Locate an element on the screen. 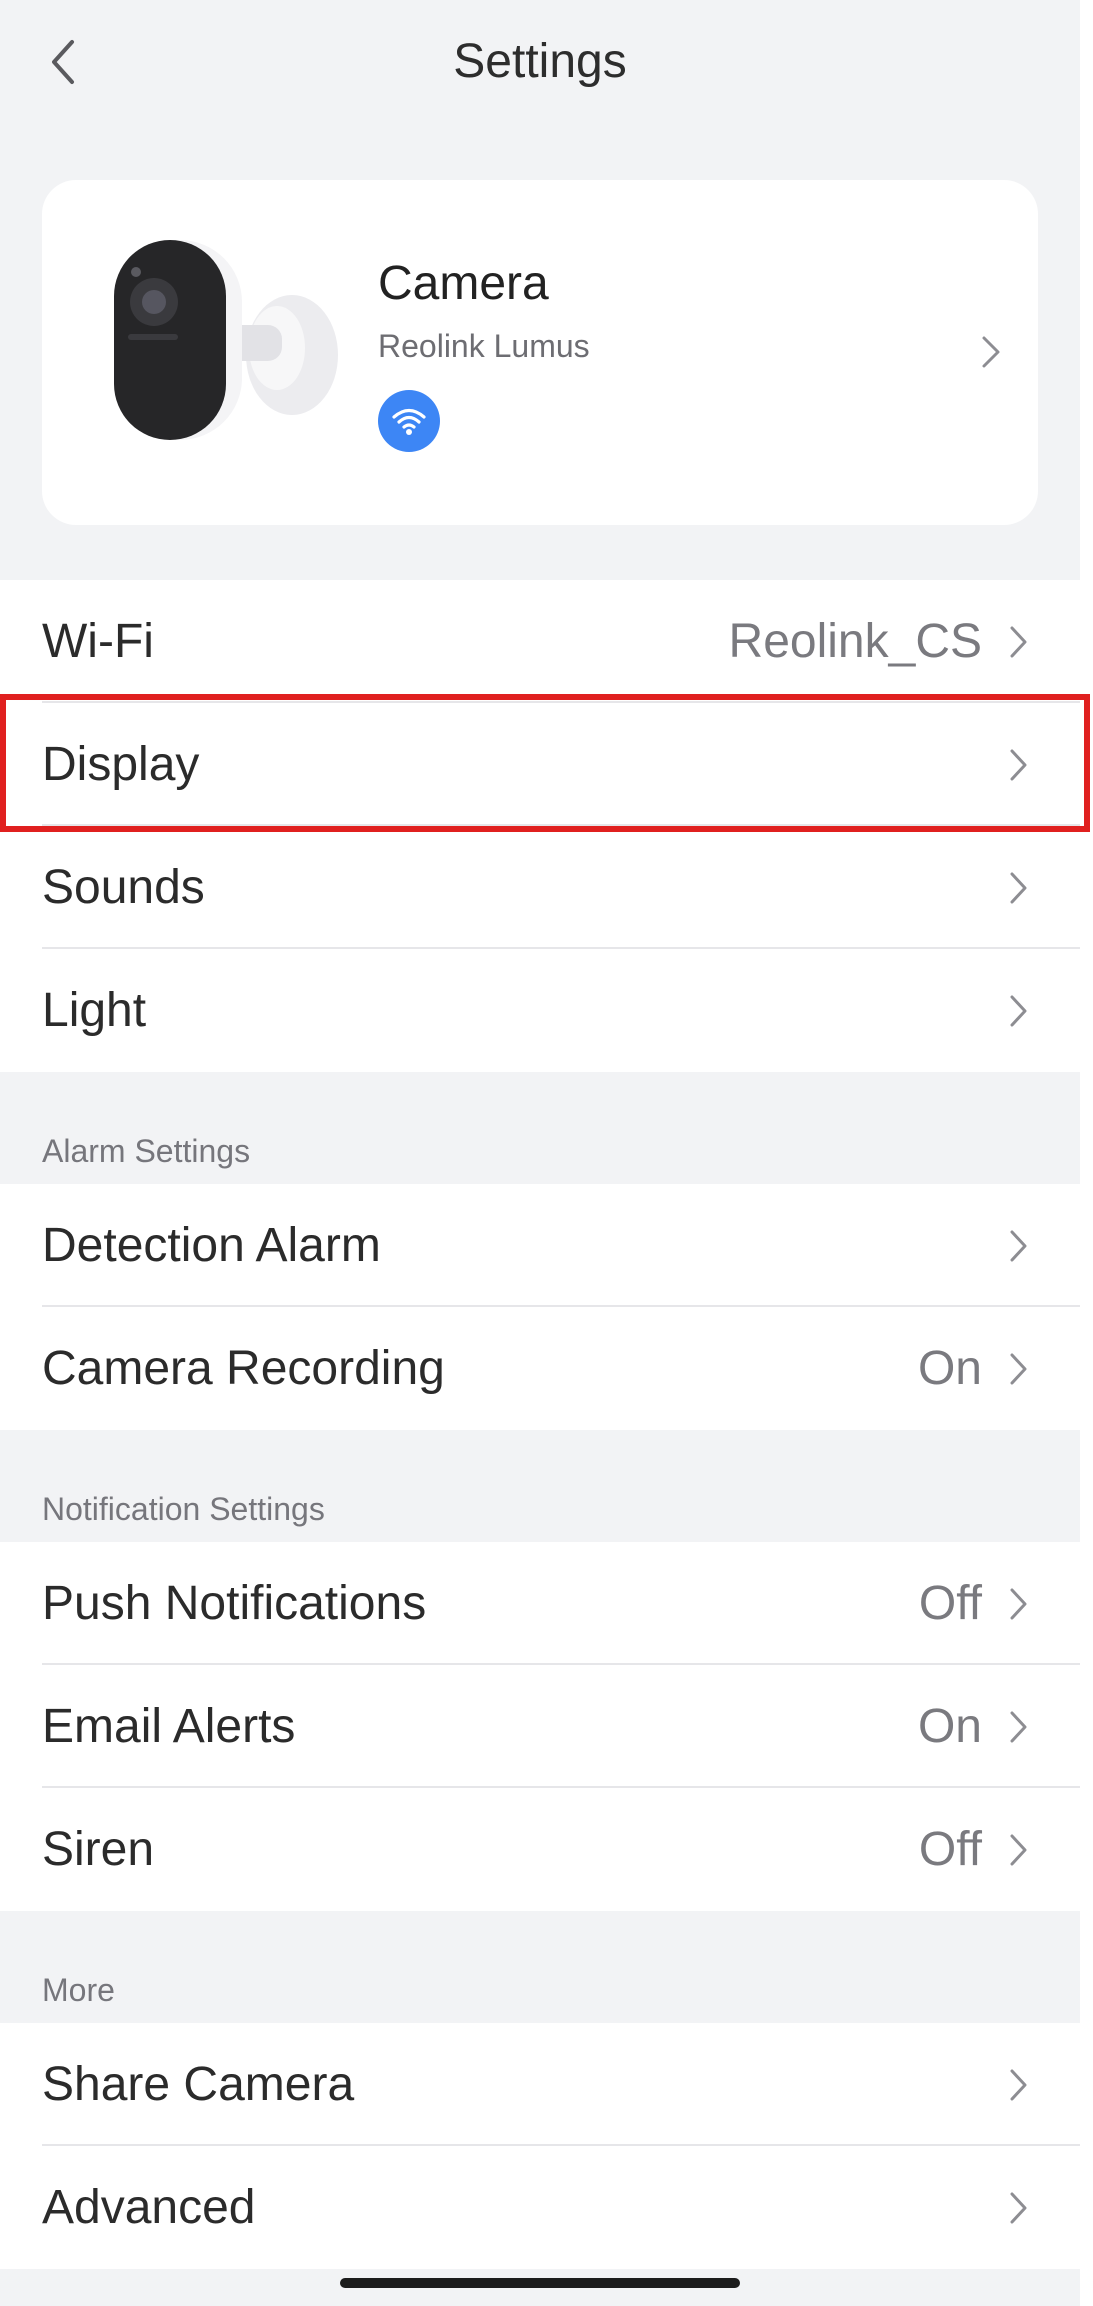 The width and height of the screenshot is (1093, 2306). alarm-settings-group: Detection Alarm Camera Recording On is located at coordinates (540, 1307).